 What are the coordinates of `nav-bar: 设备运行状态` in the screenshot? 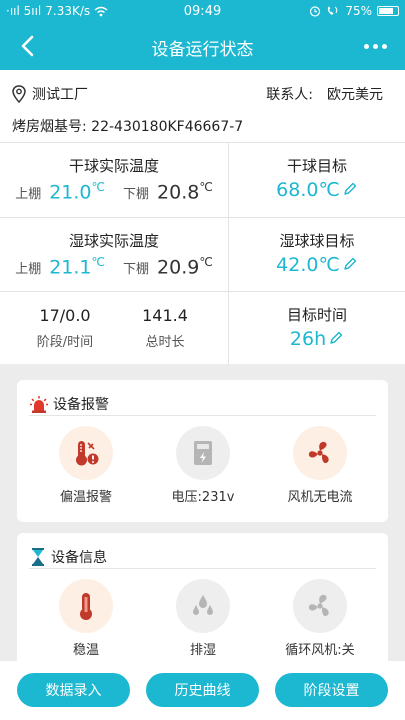 It's located at (202, 46).